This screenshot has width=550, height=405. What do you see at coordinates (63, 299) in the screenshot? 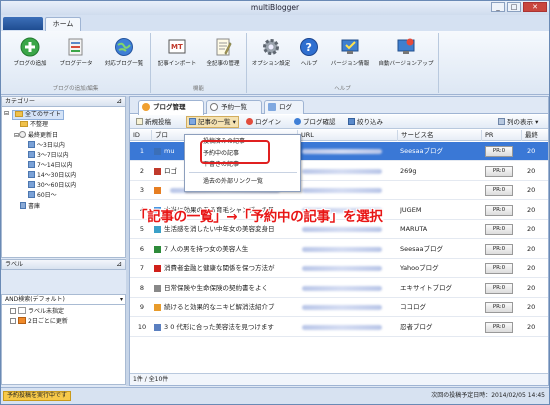
I see `label-search-mode-select: AND検索(デフォルト) ▾` at bounding box center [63, 299].